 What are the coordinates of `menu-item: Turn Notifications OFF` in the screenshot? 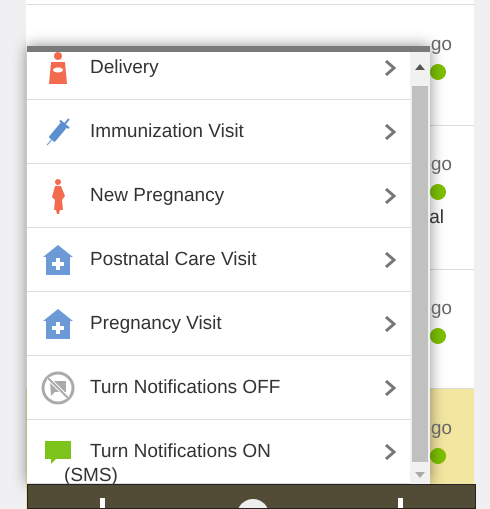 It's located at (218, 388).